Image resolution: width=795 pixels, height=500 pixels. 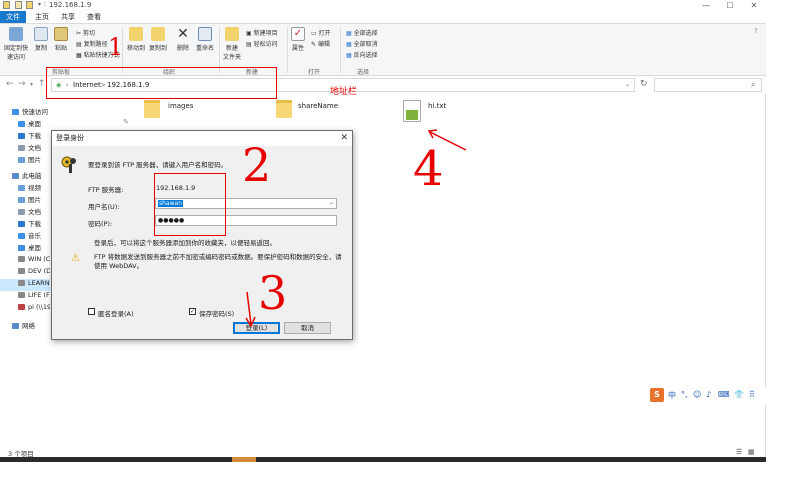 What do you see at coordinates (152, 109) in the screenshot?
I see `file-item-images` at bounding box center [152, 109].